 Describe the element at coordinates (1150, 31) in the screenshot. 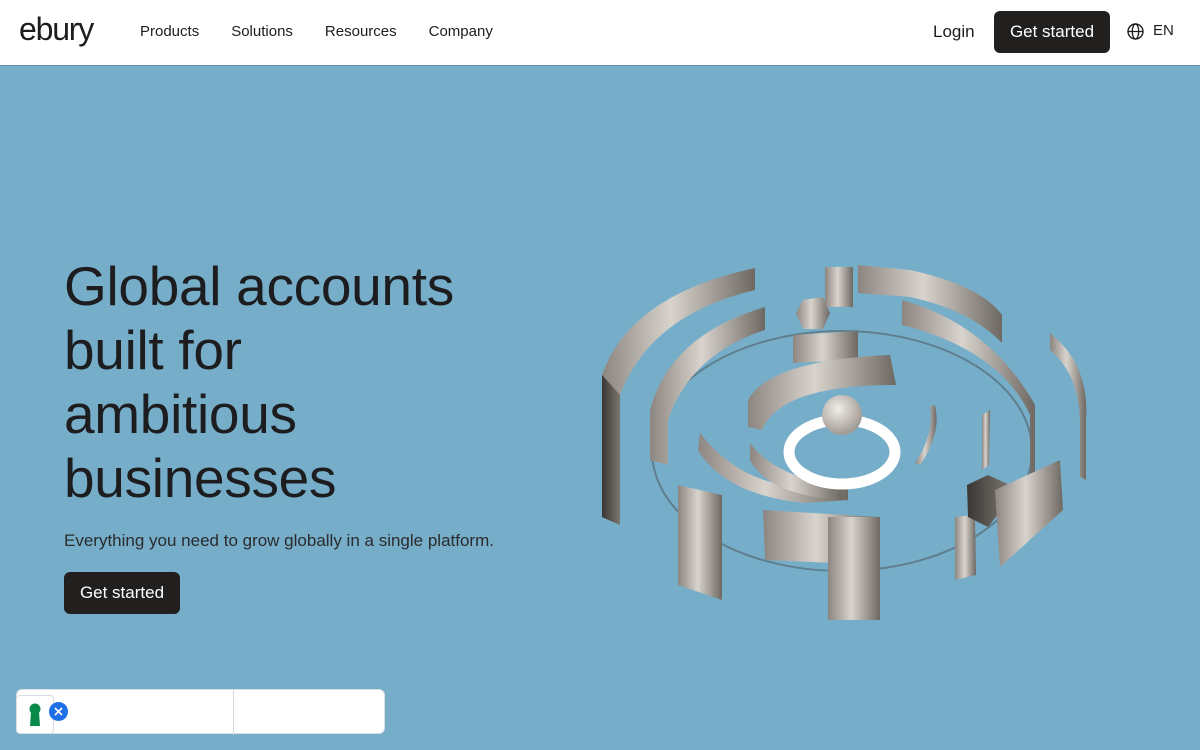

I see `language-selector: EN` at that location.